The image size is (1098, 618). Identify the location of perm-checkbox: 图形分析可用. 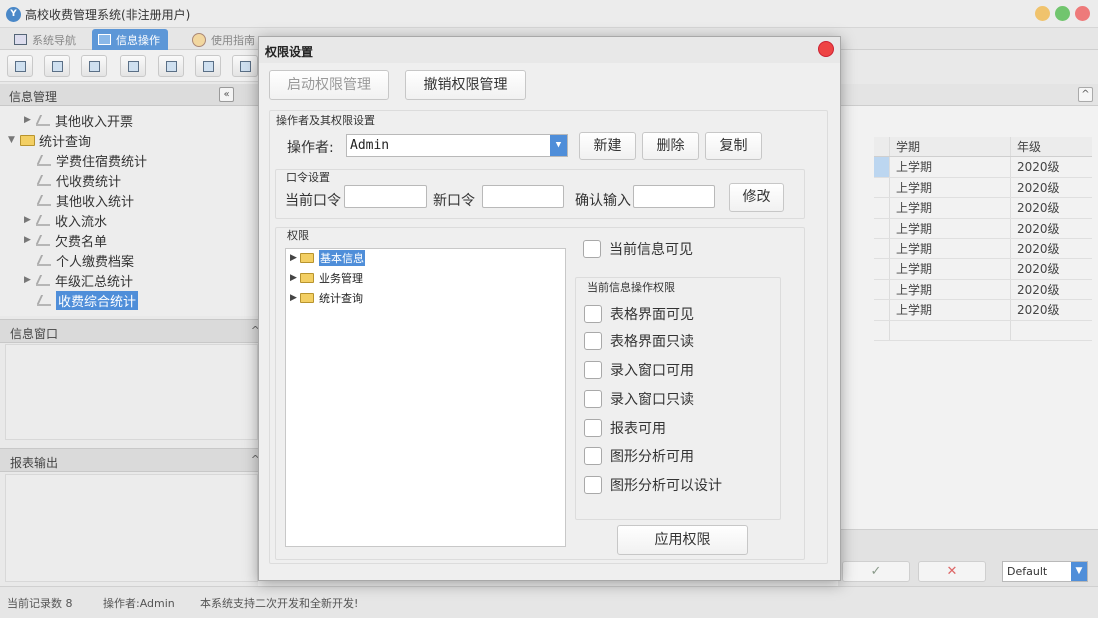
(639, 456).